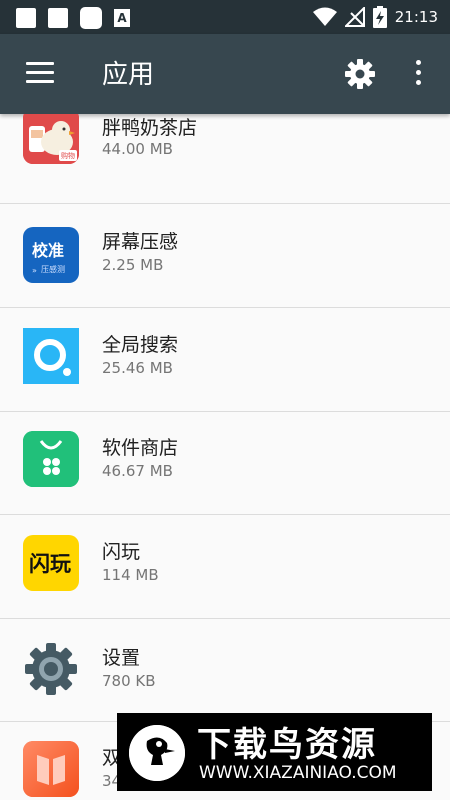  I want to click on list-item-screen-pressure: 校准 压感测 » 屏幕压感 2.25 MB, so click(225, 256).